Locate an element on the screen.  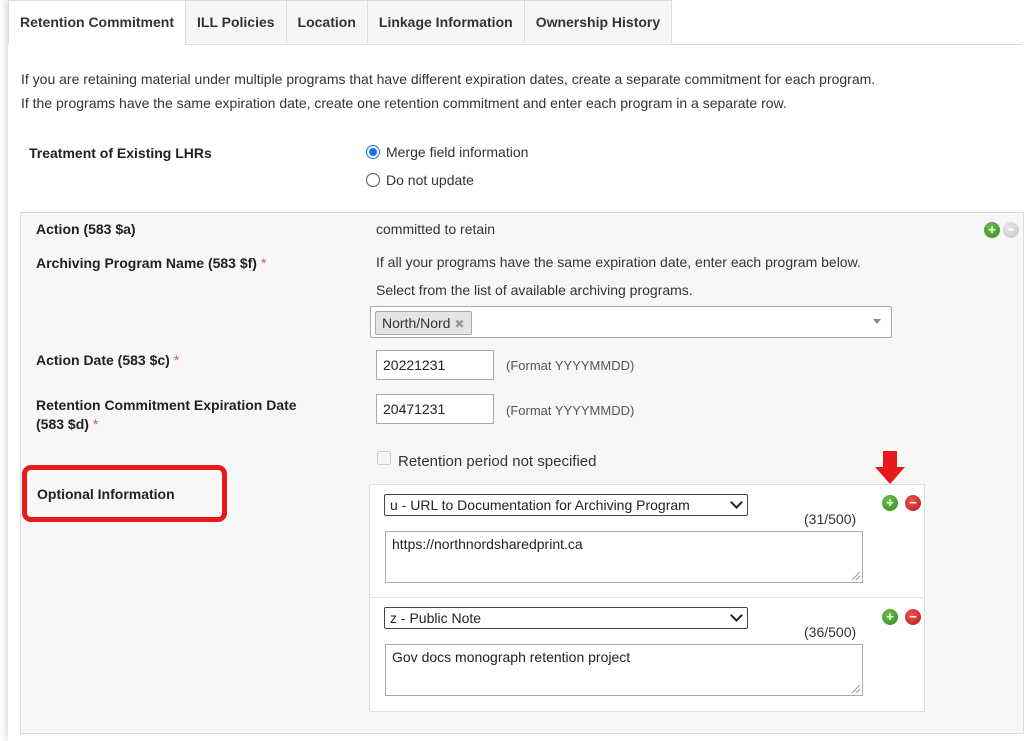
optional-text-1: https://northnordsharedprint.ca is located at coordinates (624, 557).